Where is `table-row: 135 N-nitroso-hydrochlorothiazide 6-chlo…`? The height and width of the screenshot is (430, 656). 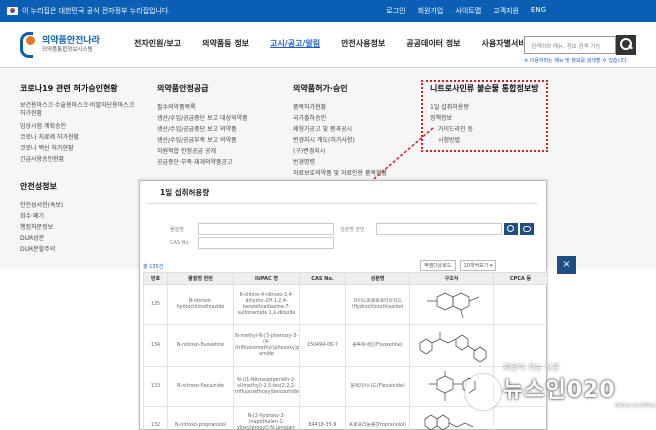 table-row: 135 N-nitroso-hydrochlorothiazide 6-chlo… is located at coordinates (345, 304).